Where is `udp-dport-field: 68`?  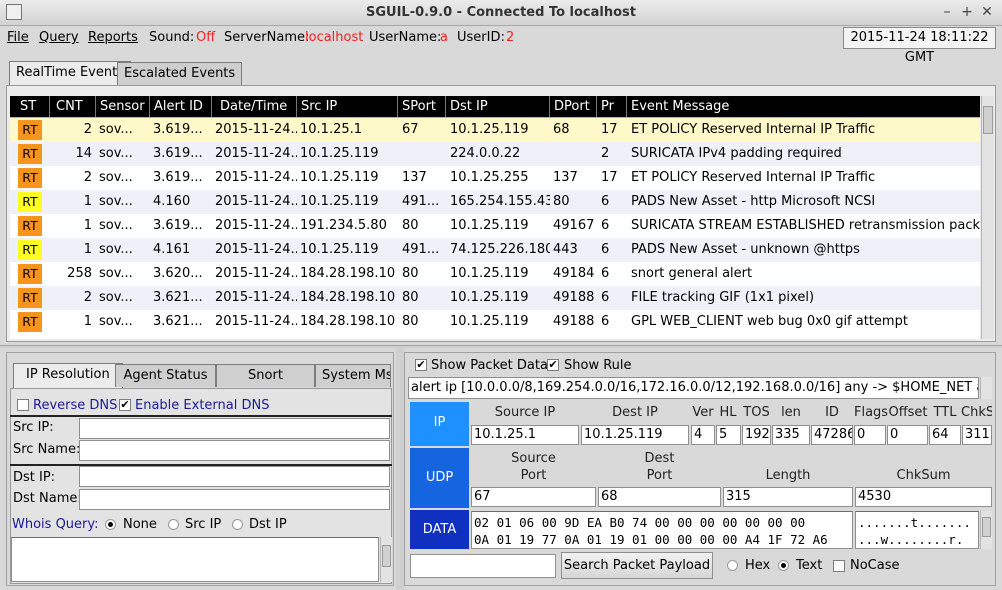
udp-dport-field: 68 is located at coordinates (659, 497).